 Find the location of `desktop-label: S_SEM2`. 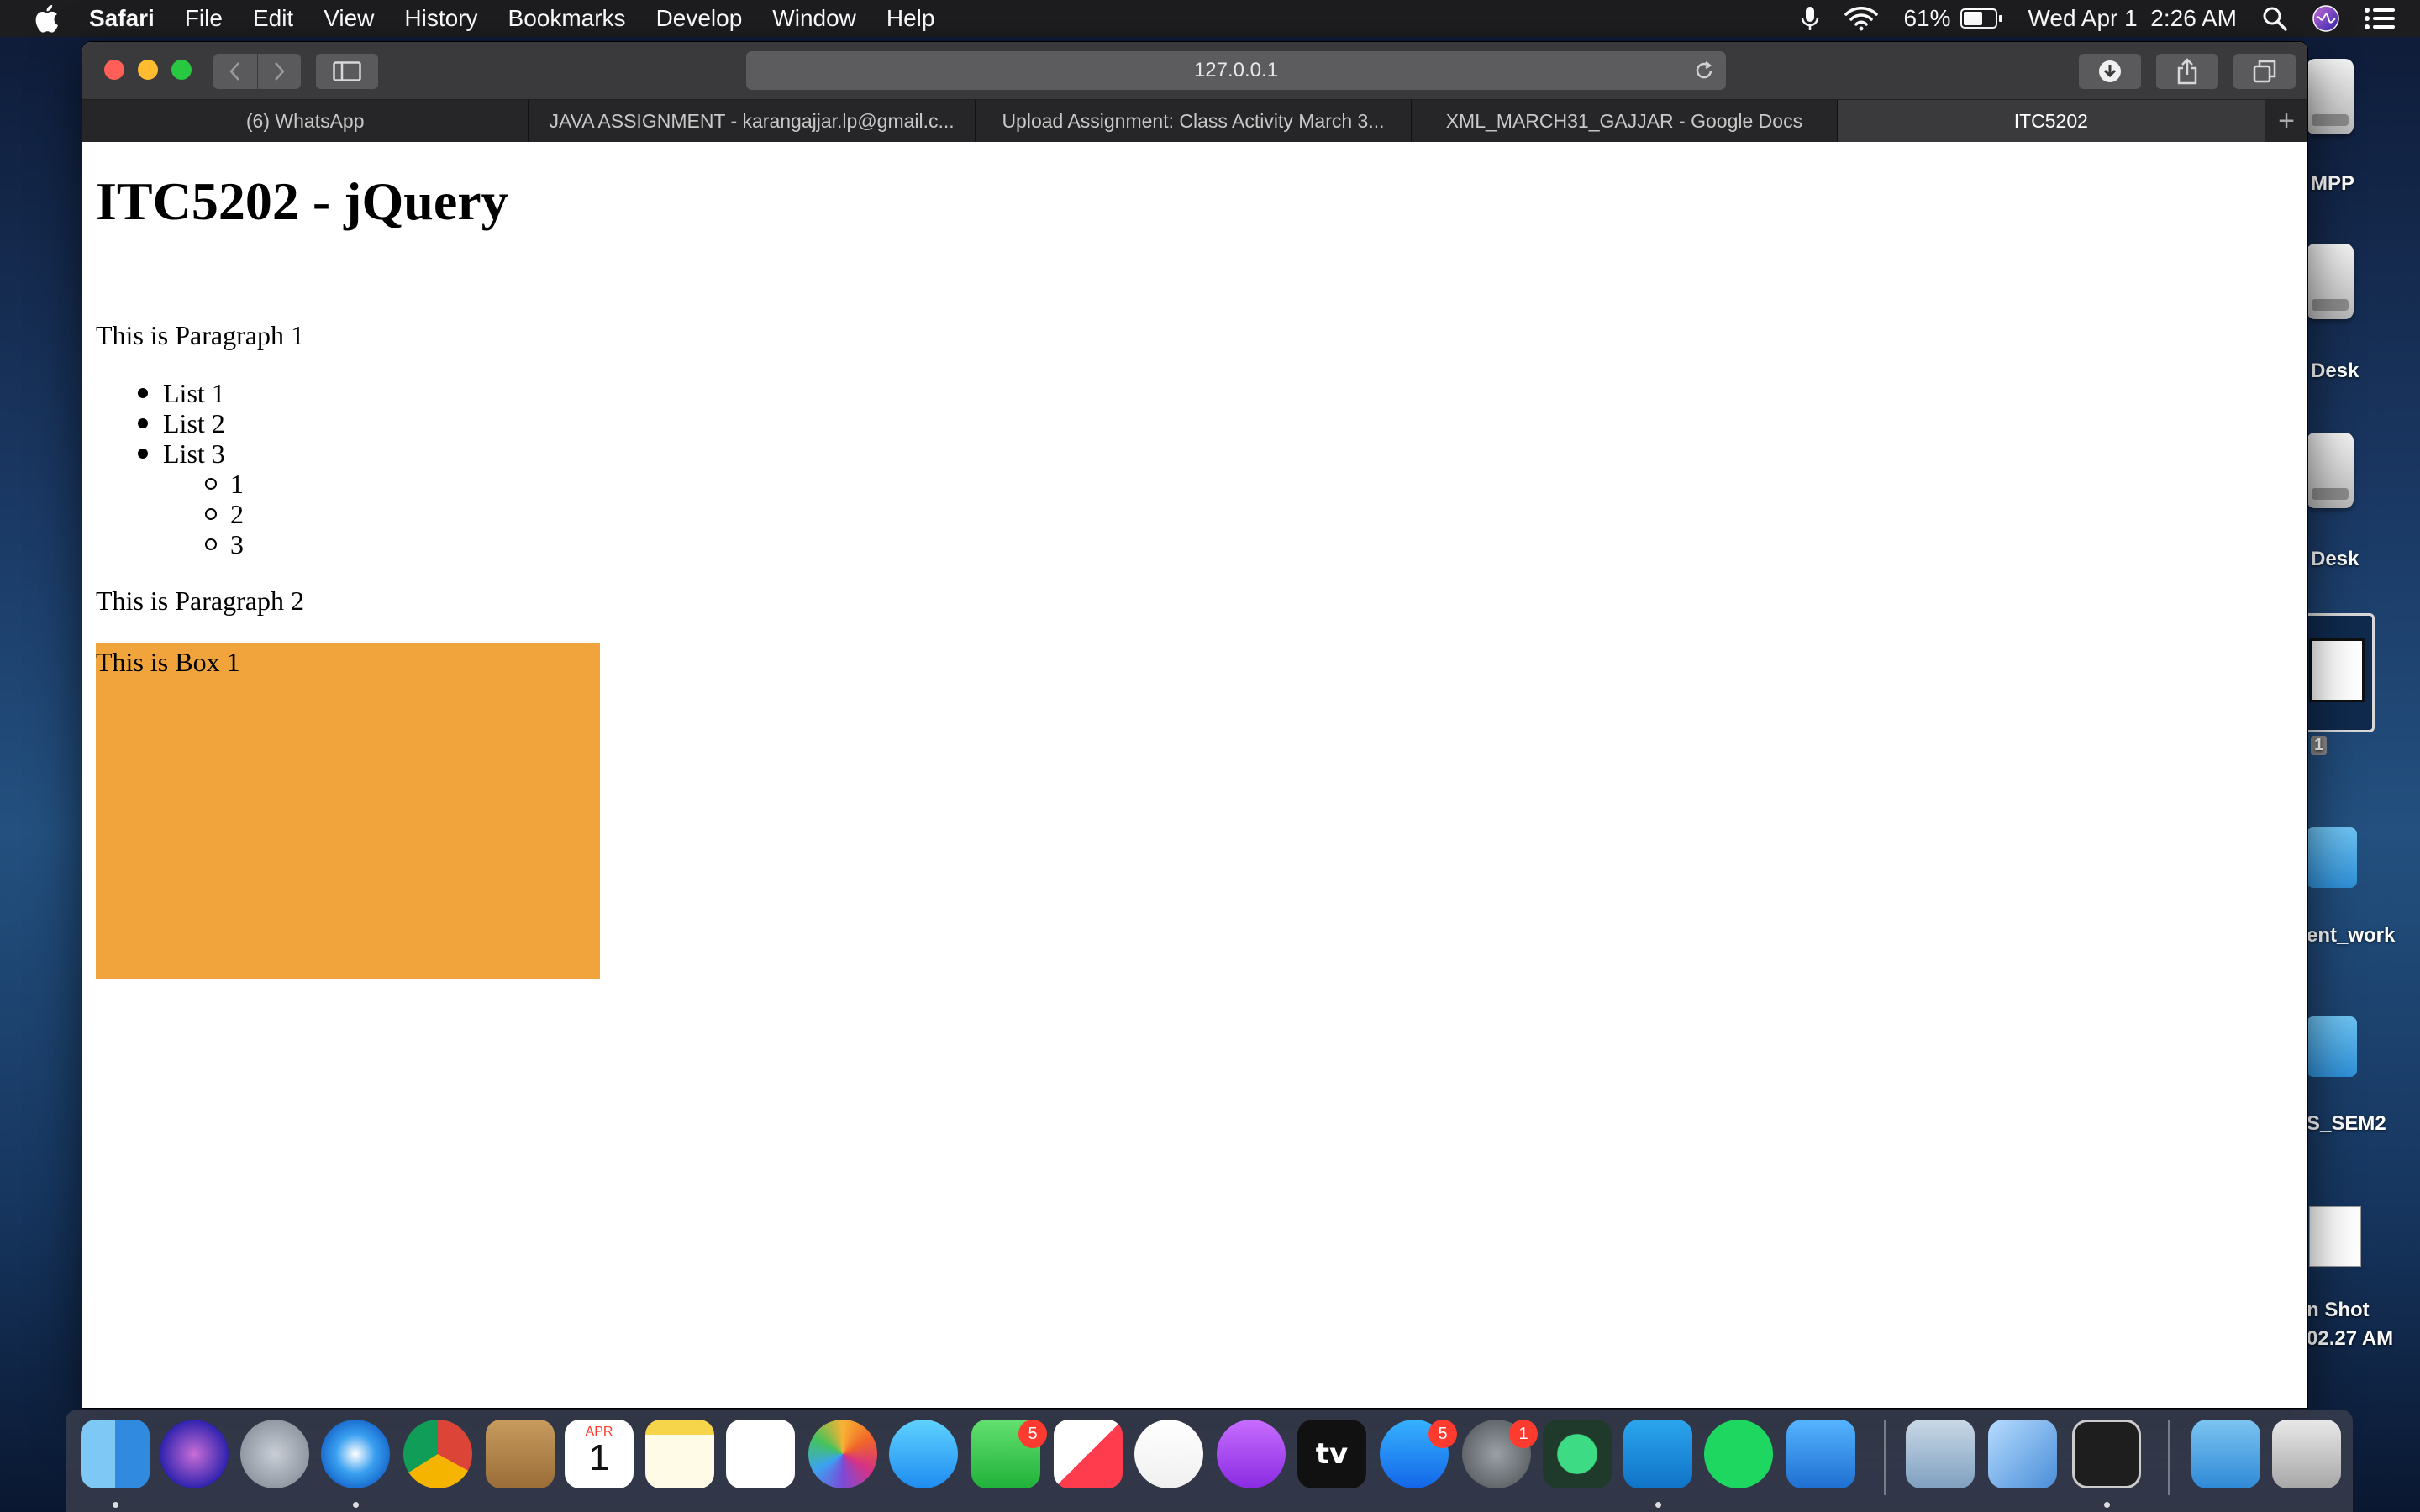

desktop-label: S_SEM2 is located at coordinates (2346, 1123).